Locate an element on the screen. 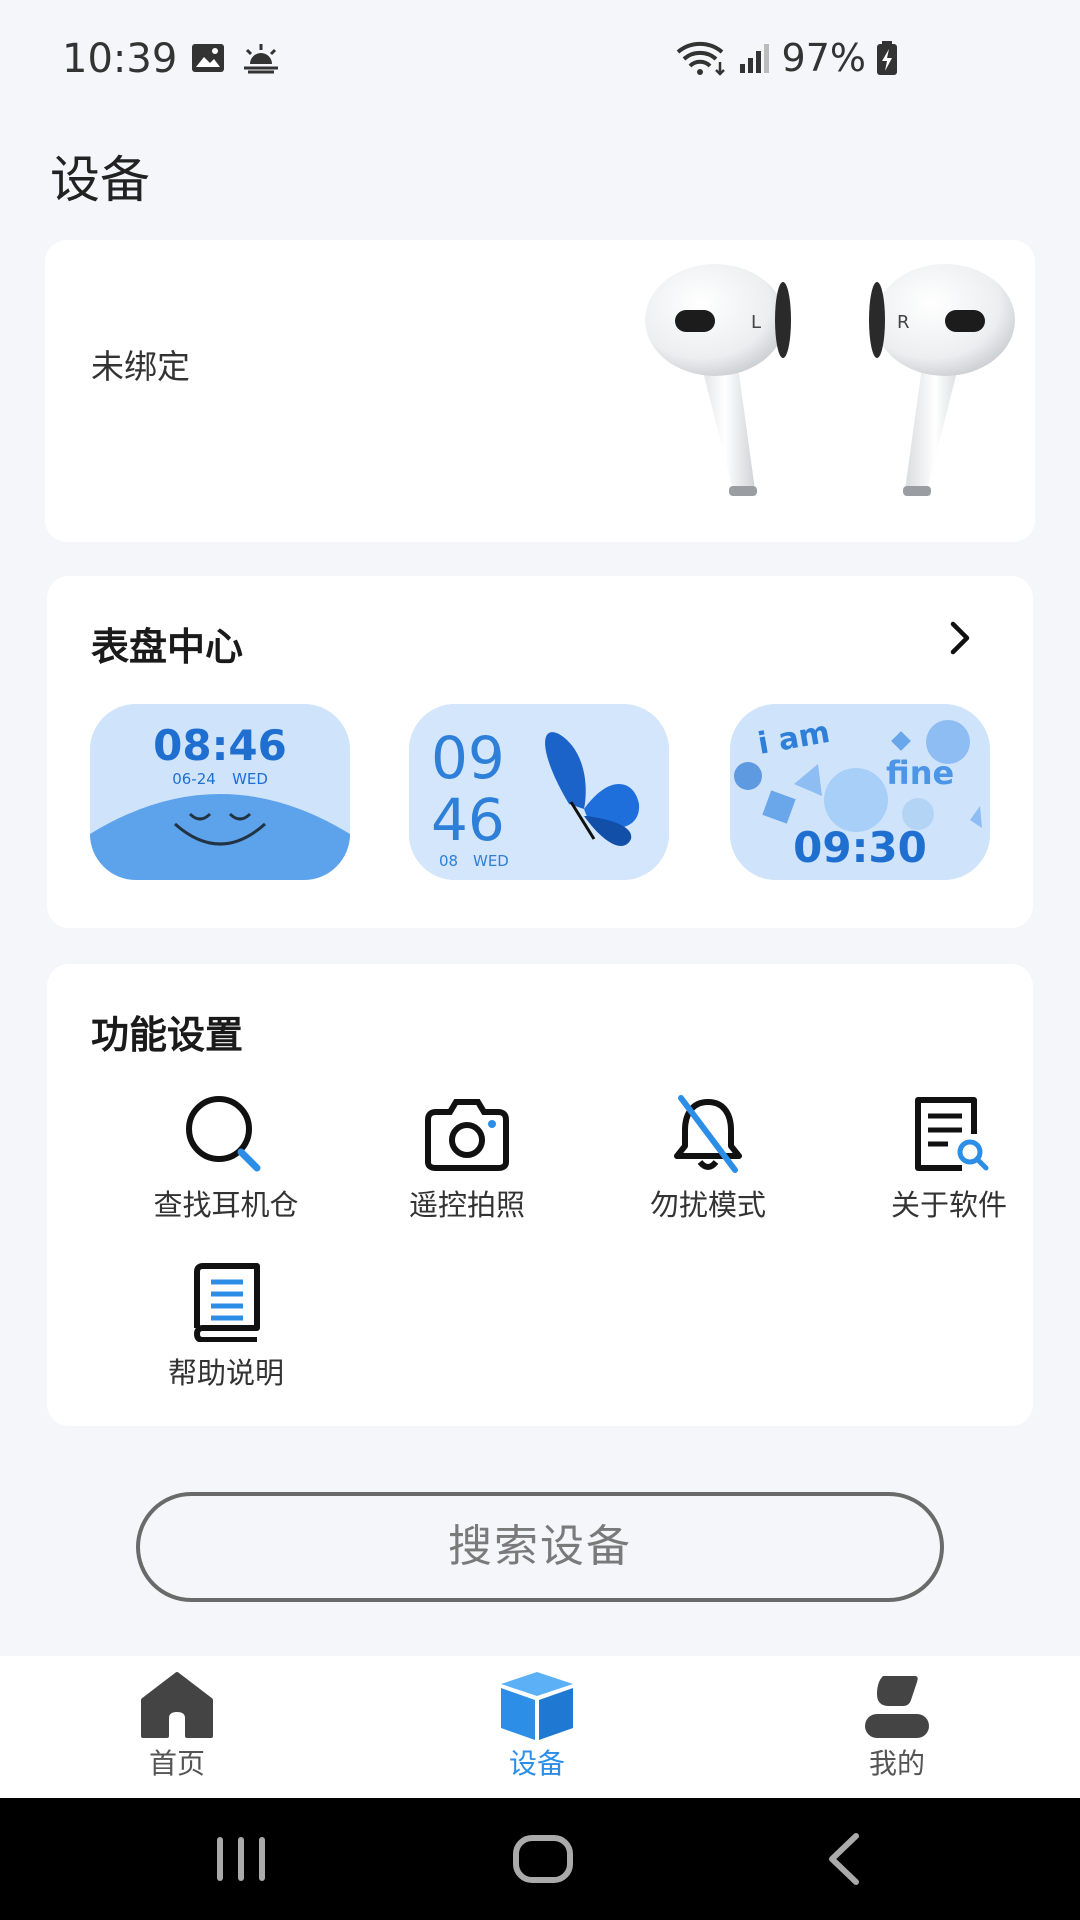  watch-face-2: 09 46 08 WED is located at coordinates (539, 792).